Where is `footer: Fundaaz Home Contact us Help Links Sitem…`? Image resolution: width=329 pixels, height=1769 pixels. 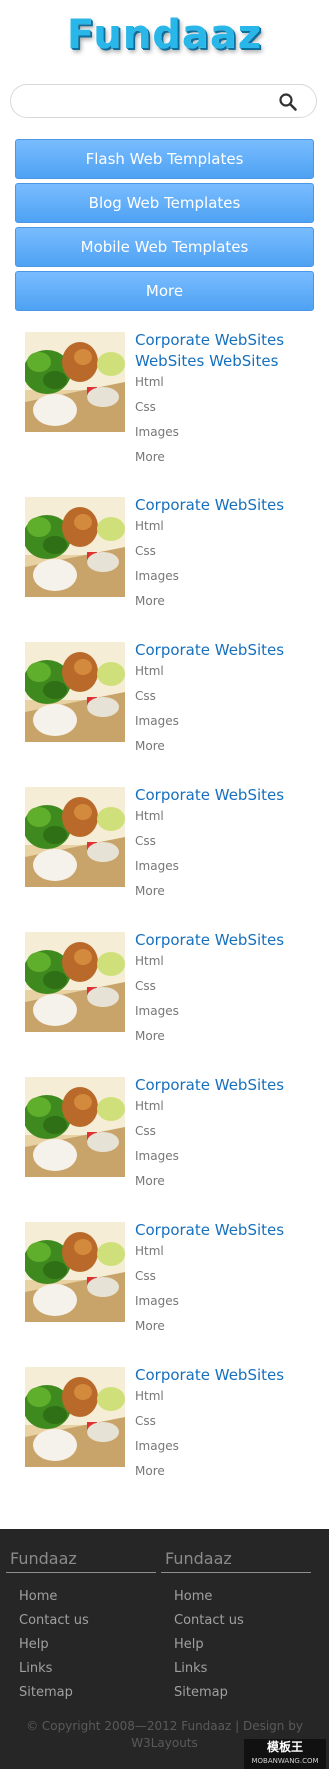 footer: Fundaaz Home Contact us Help Links Sitem… is located at coordinates (164, 1649).